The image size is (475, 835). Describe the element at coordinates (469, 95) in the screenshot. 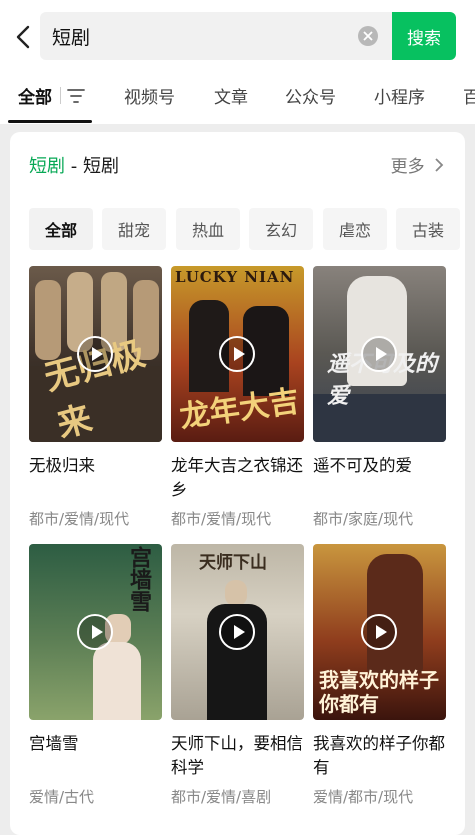

I see `tab-baike: 百` at that location.